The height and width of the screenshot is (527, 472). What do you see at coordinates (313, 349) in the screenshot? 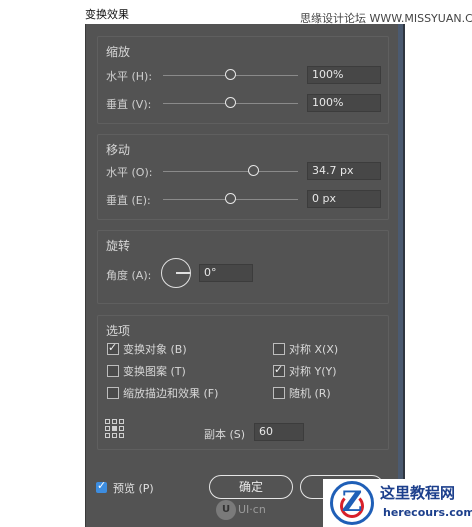
I see `reflect-x-label: 对称 X(X)` at bounding box center [313, 349].